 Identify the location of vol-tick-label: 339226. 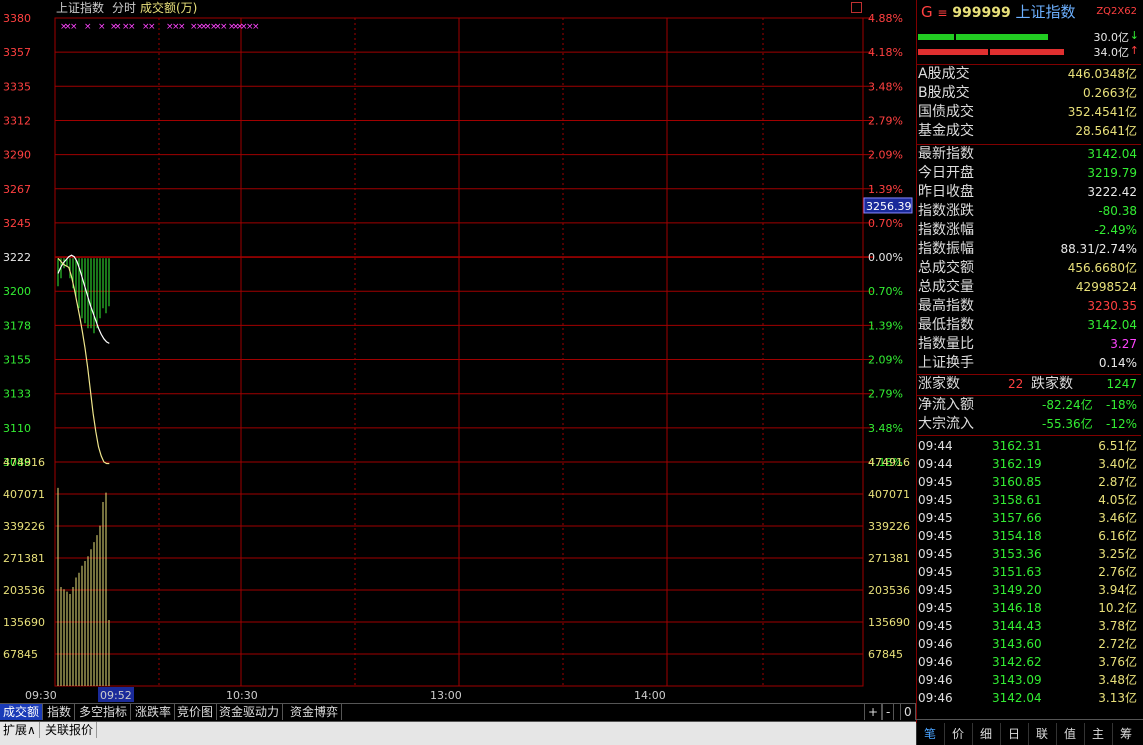
(24, 526).